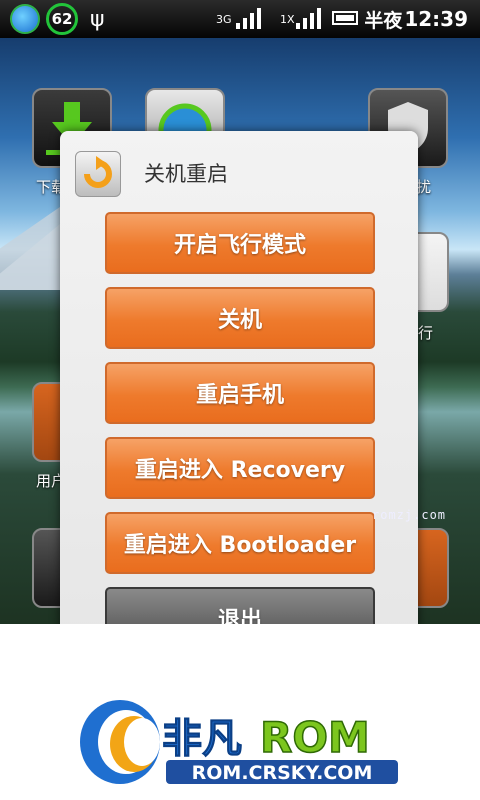 This screenshot has height=800, width=480. What do you see at coordinates (224, 19) in the screenshot?
I see `network-3g-label: 3G` at bounding box center [224, 19].